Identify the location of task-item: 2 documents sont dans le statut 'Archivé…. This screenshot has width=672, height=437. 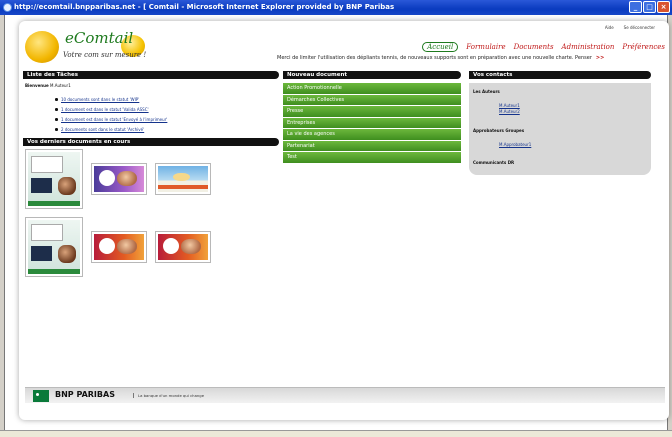
(111, 129).